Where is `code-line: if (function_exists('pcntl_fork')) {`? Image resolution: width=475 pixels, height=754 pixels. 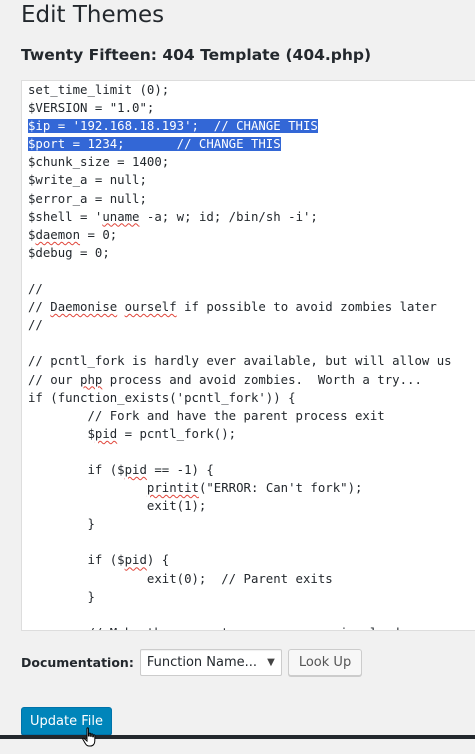
code-line: if (function_exists('pcntl_fork')) { is located at coordinates (162, 397).